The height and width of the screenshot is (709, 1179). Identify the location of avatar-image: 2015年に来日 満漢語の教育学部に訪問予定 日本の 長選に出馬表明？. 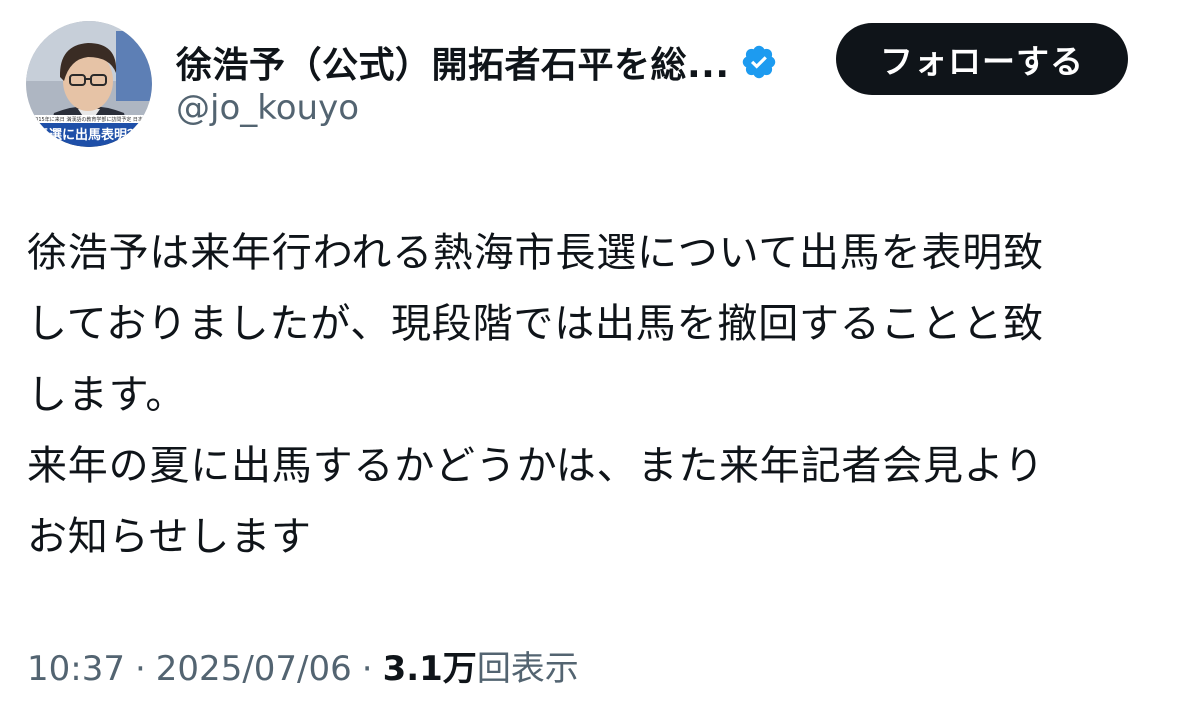
(89, 84).